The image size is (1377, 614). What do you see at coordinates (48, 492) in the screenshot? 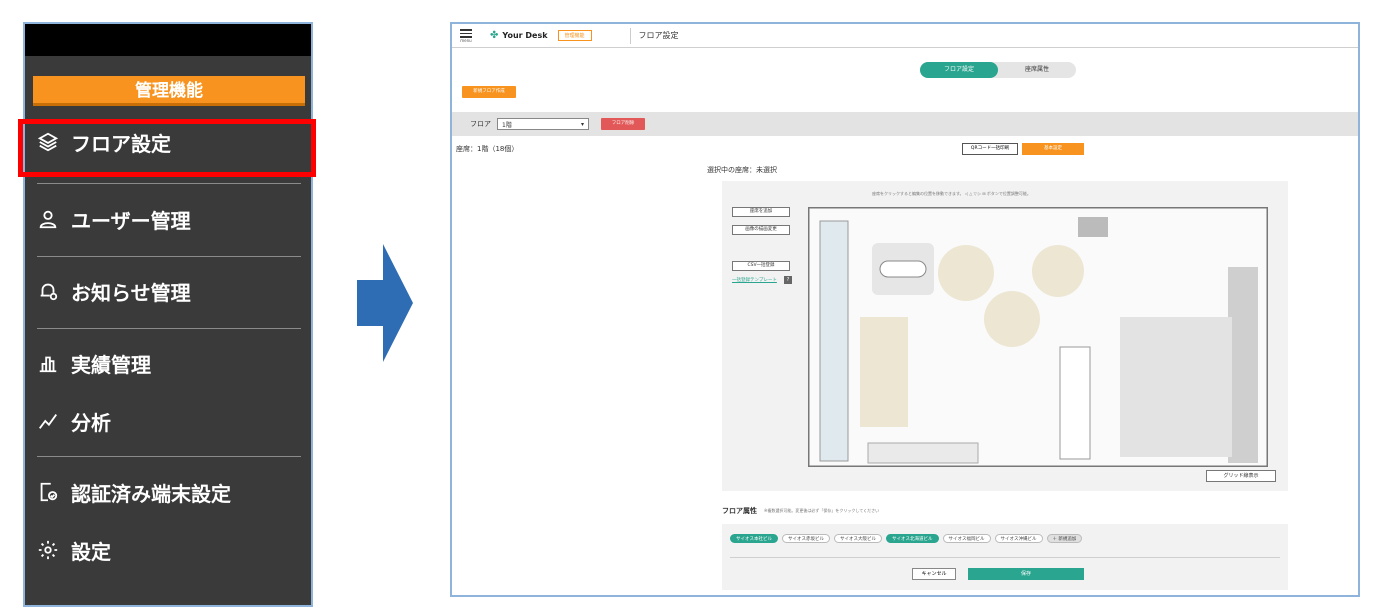
I see `device-check-icon` at bounding box center [48, 492].